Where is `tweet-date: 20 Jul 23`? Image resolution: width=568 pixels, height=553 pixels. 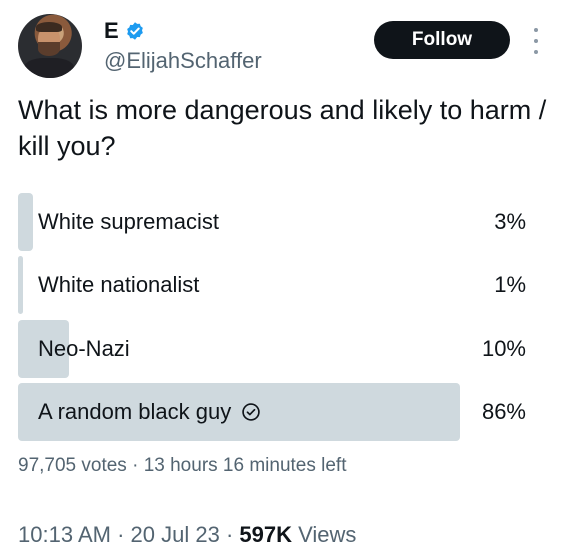 tweet-date: 20 Jul 23 is located at coordinates (175, 534).